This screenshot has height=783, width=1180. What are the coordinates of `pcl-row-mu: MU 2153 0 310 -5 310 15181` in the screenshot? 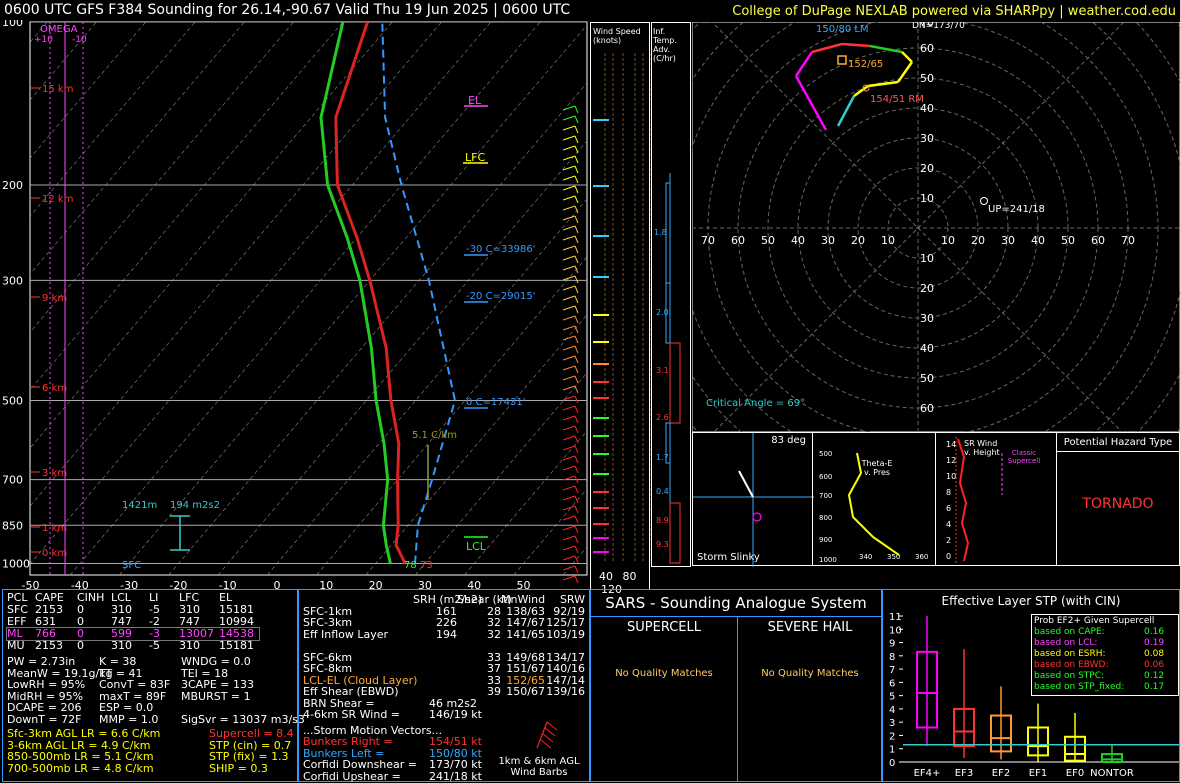 It's located at (133, 646).